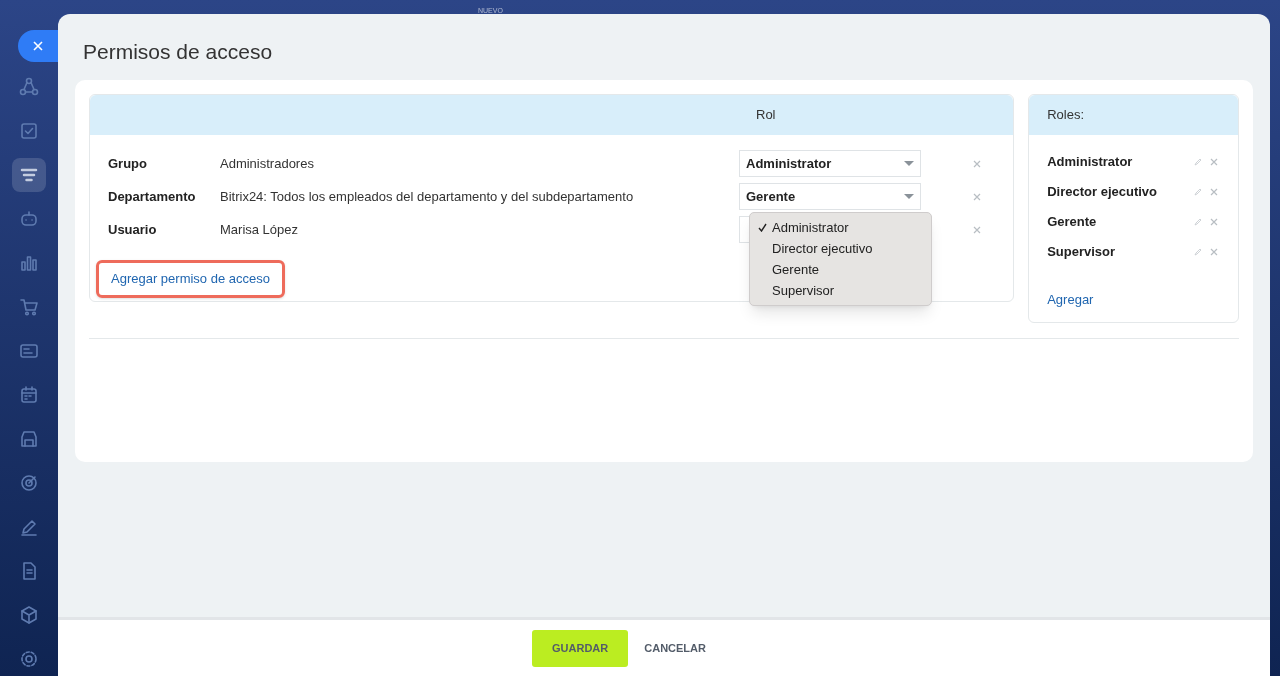 The width and height of the screenshot is (1280, 676). What do you see at coordinates (580, 648) in the screenshot?
I see `save-button: GUARDAR` at bounding box center [580, 648].